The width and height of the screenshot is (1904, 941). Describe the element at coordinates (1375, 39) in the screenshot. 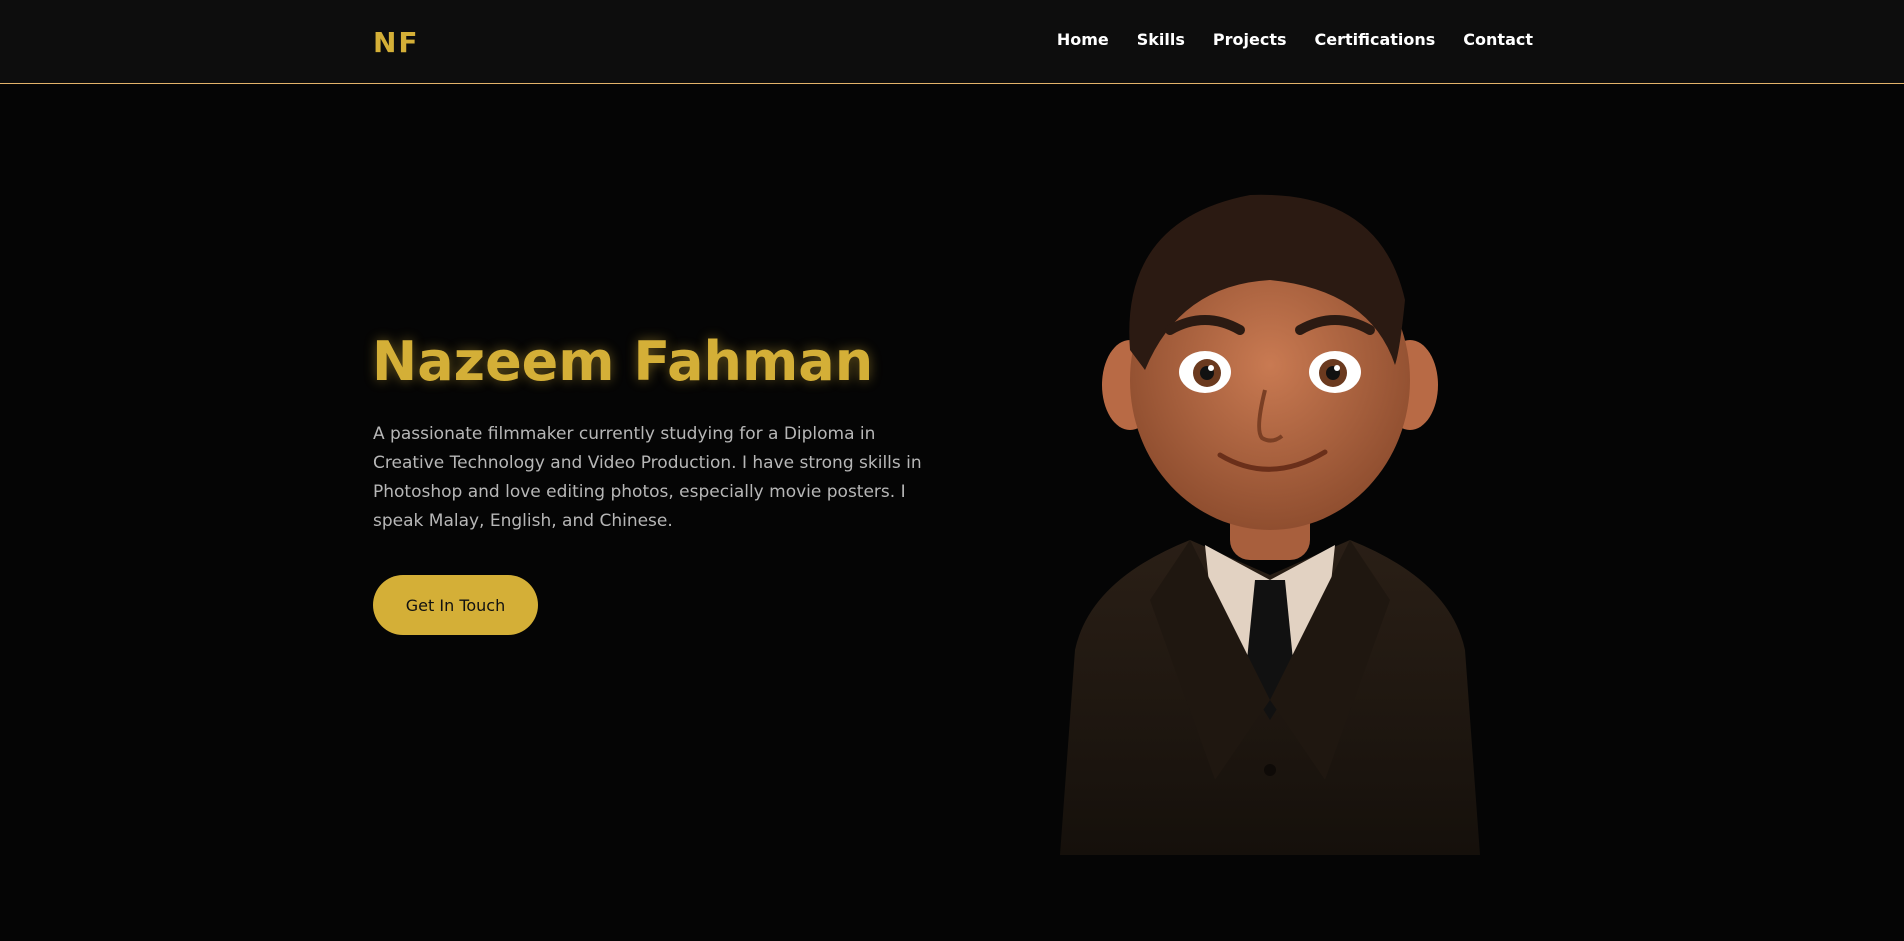

I see `nav-certifications: Certifications` at that location.